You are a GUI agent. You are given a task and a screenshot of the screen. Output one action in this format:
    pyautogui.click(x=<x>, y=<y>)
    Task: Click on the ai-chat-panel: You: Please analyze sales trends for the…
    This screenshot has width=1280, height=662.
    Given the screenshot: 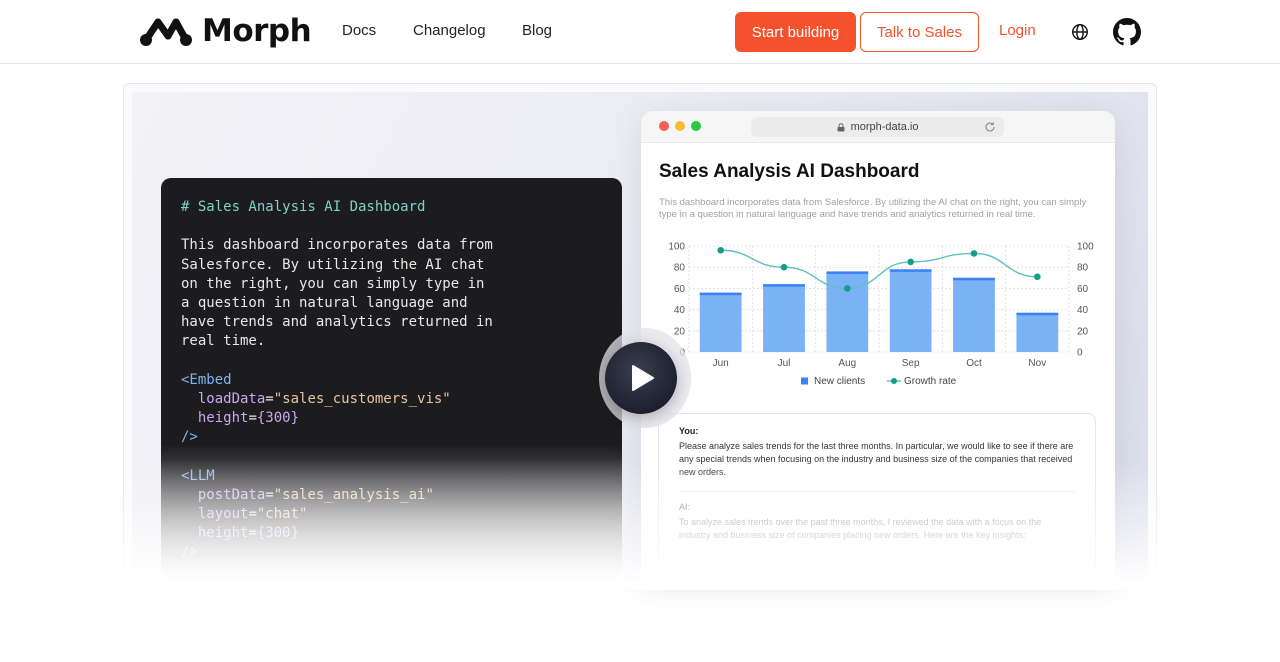 What is the action you would take?
    pyautogui.click(x=877, y=497)
    